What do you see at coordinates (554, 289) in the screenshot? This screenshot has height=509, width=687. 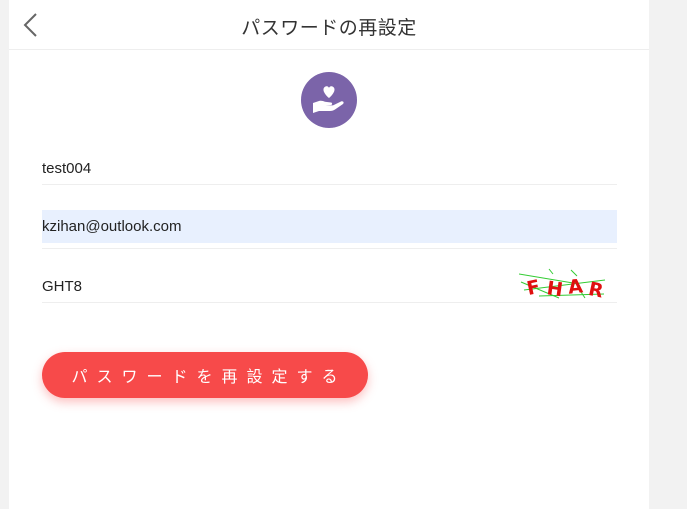 I see `svg-text: H` at bounding box center [554, 289].